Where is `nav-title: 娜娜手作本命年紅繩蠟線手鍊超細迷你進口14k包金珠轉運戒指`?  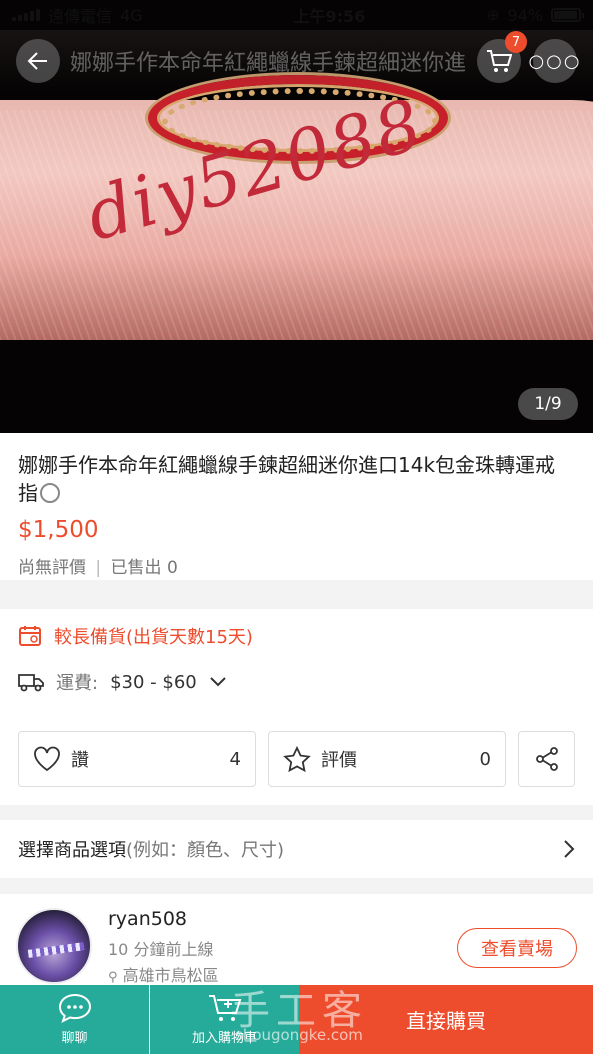
nav-title: 娜娜手作本命年紅繩蠟線手鍊超細迷你進口14k包金珠轉運戒指 is located at coordinates (268, 63).